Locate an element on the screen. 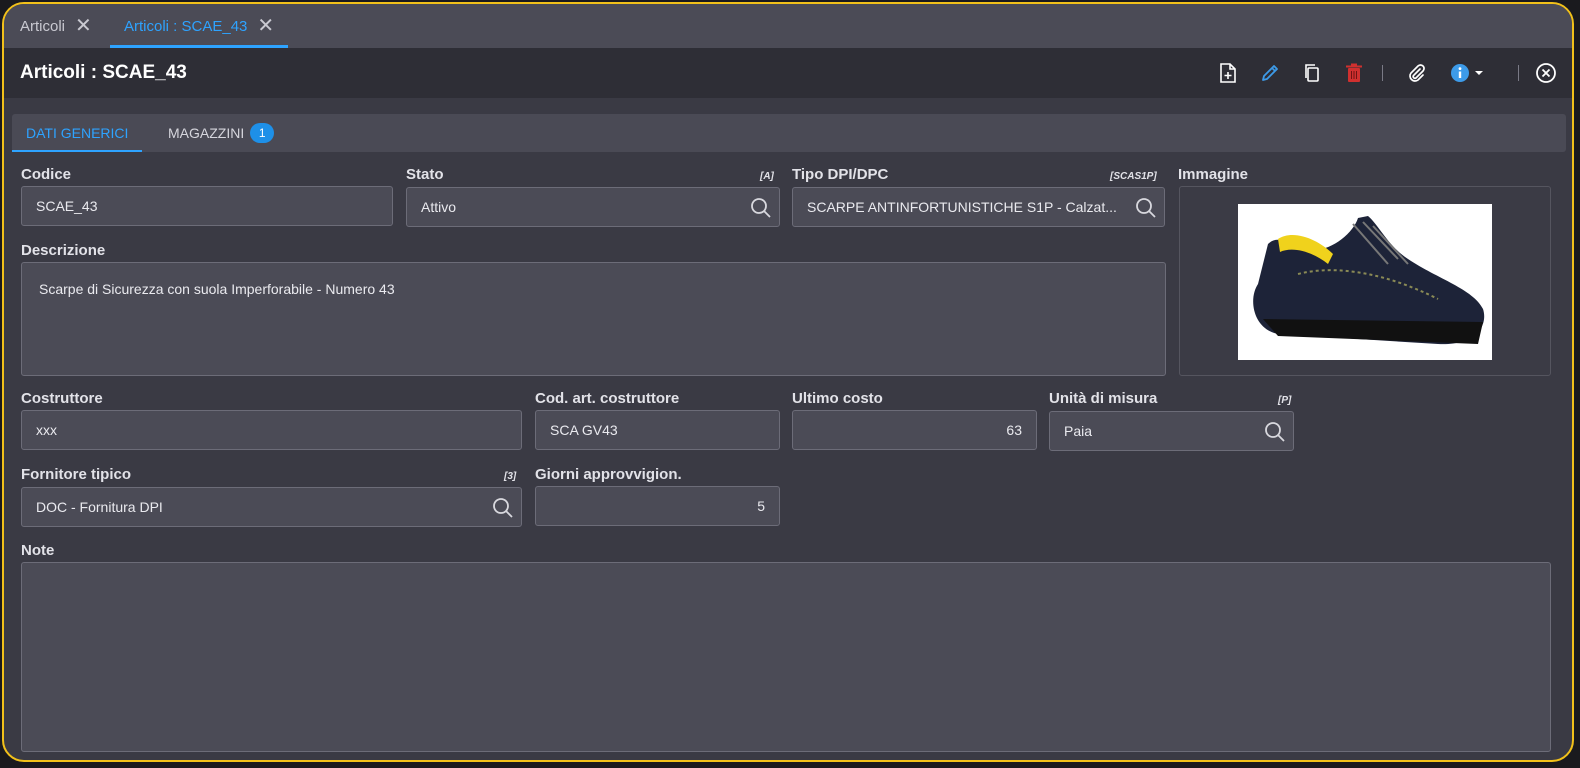 The image size is (1580, 768). toolbar is located at coordinates (1392, 73).